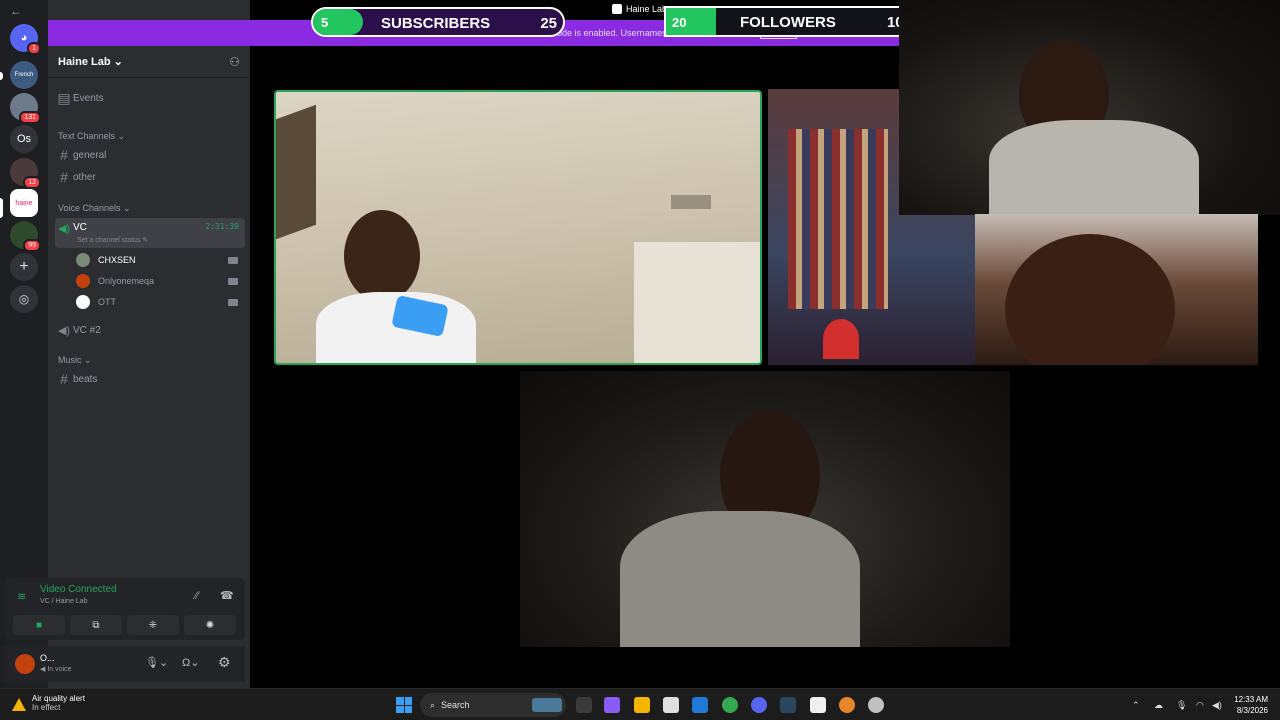 This screenshot has width=1280, height=720. I want to click on file-explorer-icon, so click(642, 705).